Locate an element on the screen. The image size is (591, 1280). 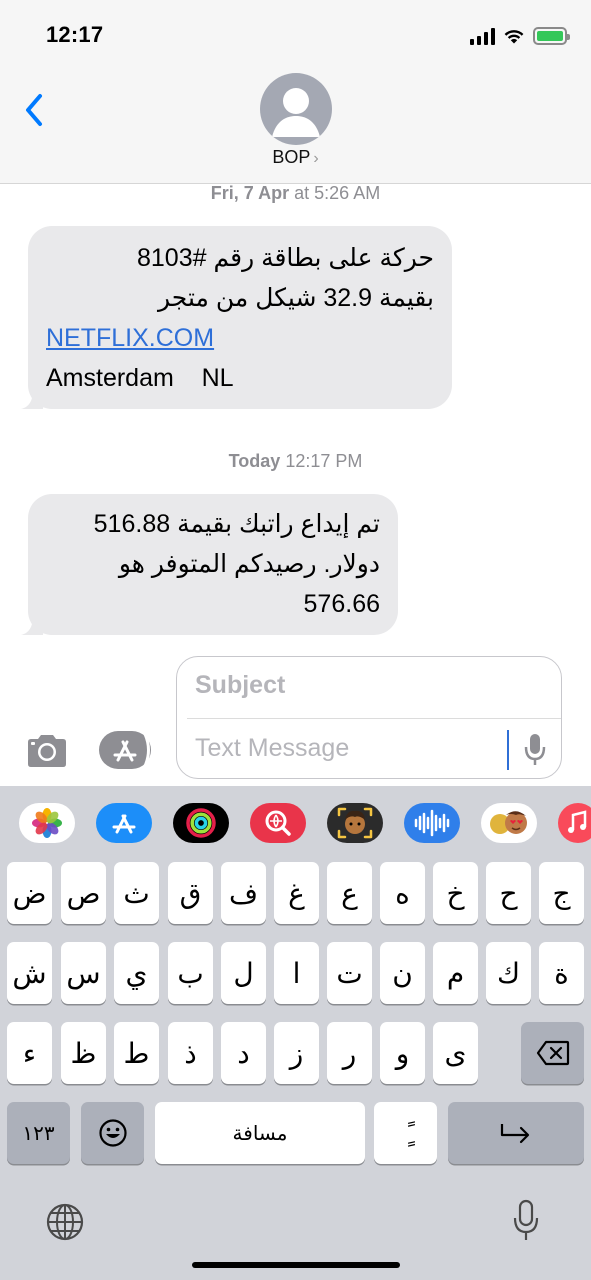
dictation-mic-icon is located at coordinates (535, 750).